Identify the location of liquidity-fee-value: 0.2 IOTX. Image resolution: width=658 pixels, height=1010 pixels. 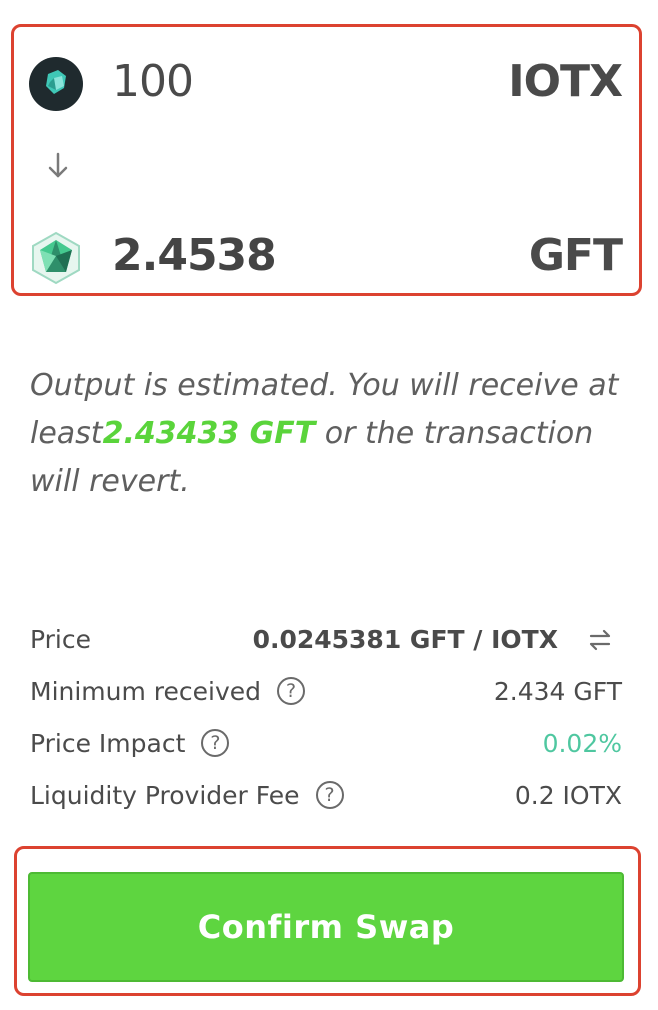
(568, 795).